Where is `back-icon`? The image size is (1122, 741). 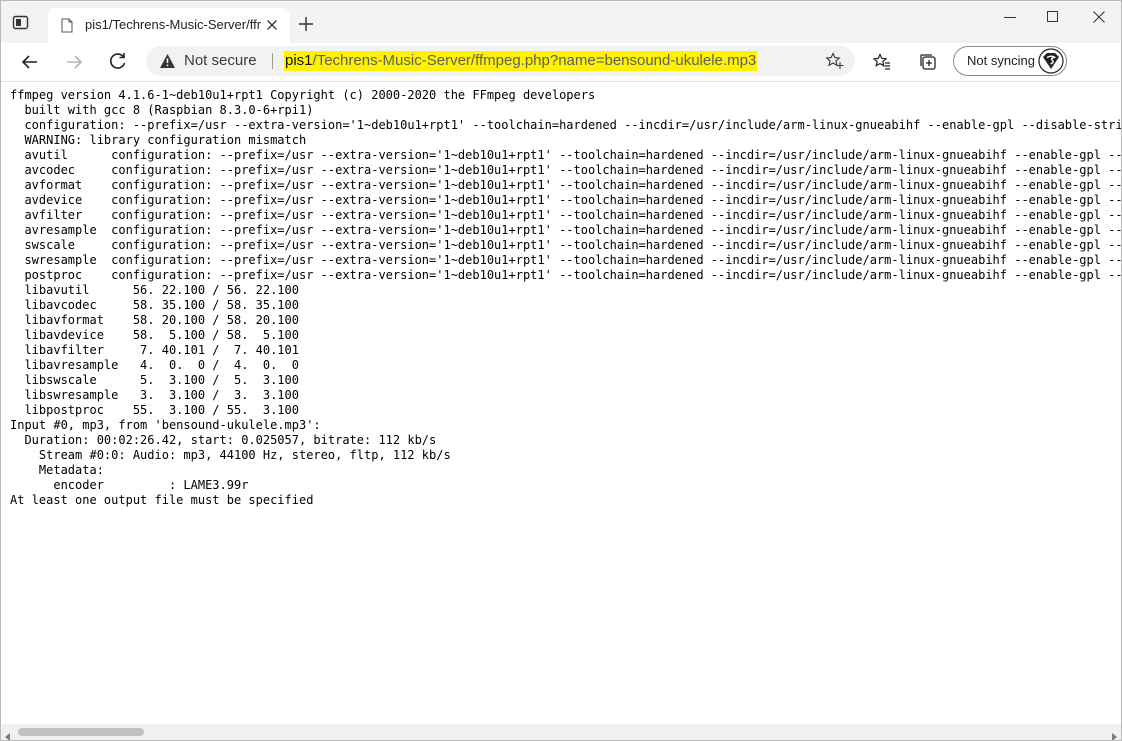
back-icon is located at coordinates (30, 62).